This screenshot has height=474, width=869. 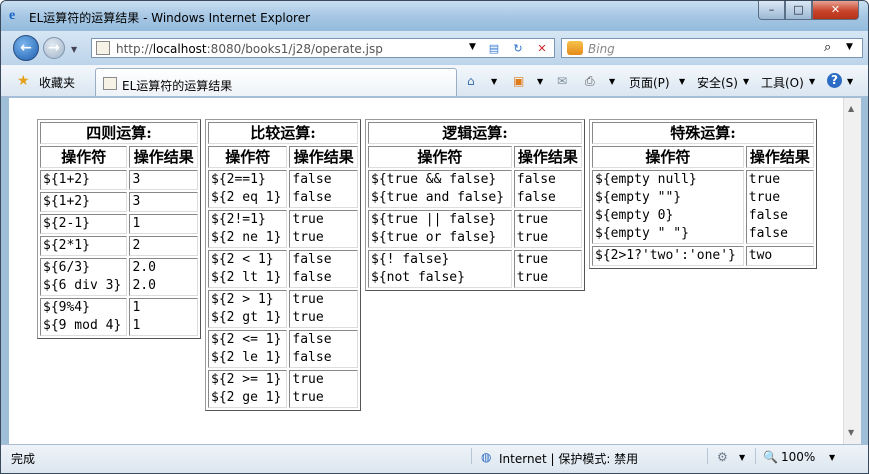 What do you see at coordinates (542, 48) in the screenshot?
I see `stop-icon: ✕` at bounding box center [542, 48].